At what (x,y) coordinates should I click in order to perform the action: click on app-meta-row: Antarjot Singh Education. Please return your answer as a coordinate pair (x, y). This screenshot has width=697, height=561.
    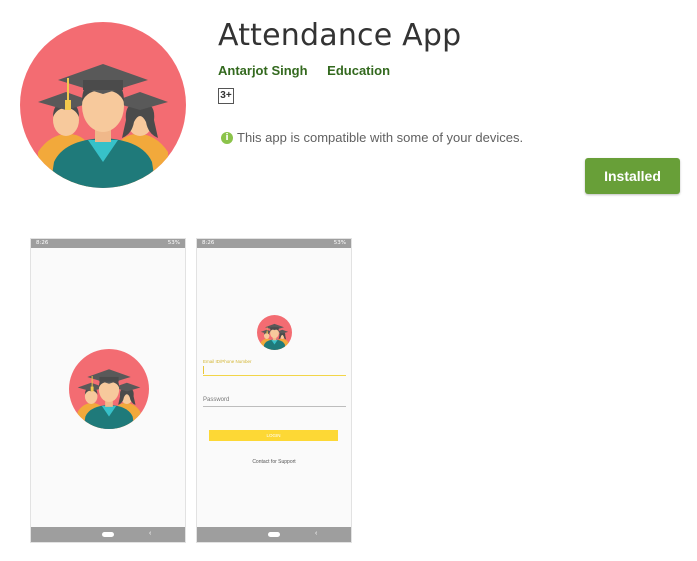
    Looking at the image, I should click on (304, 70).